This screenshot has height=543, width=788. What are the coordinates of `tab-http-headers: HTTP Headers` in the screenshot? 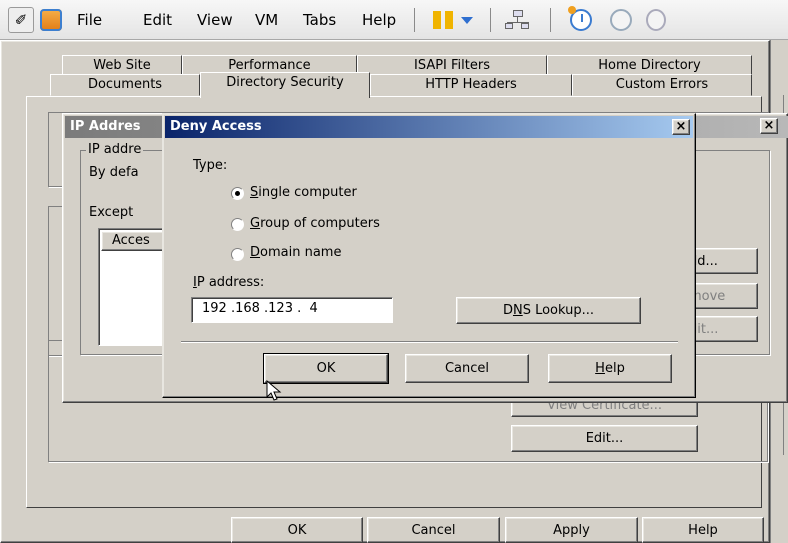 It's located at (471, 85).